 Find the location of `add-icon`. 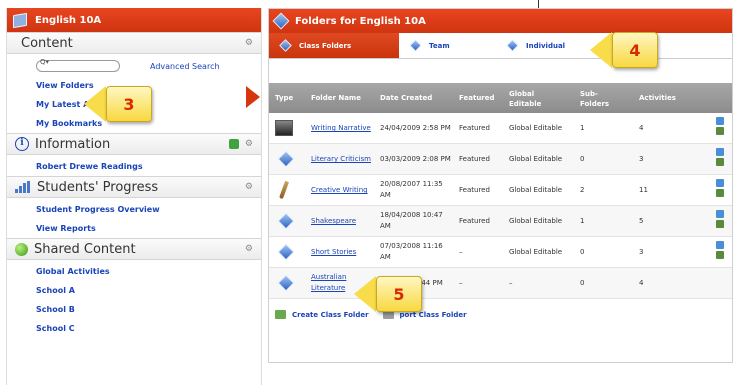

add-icon is located at coordinates (234, 144).